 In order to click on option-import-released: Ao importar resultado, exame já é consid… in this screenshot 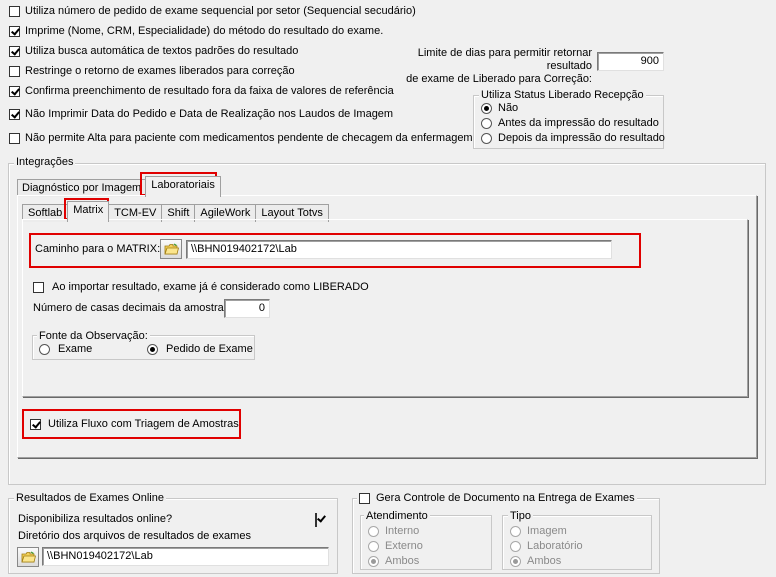, I will do `click(201, 287)`.